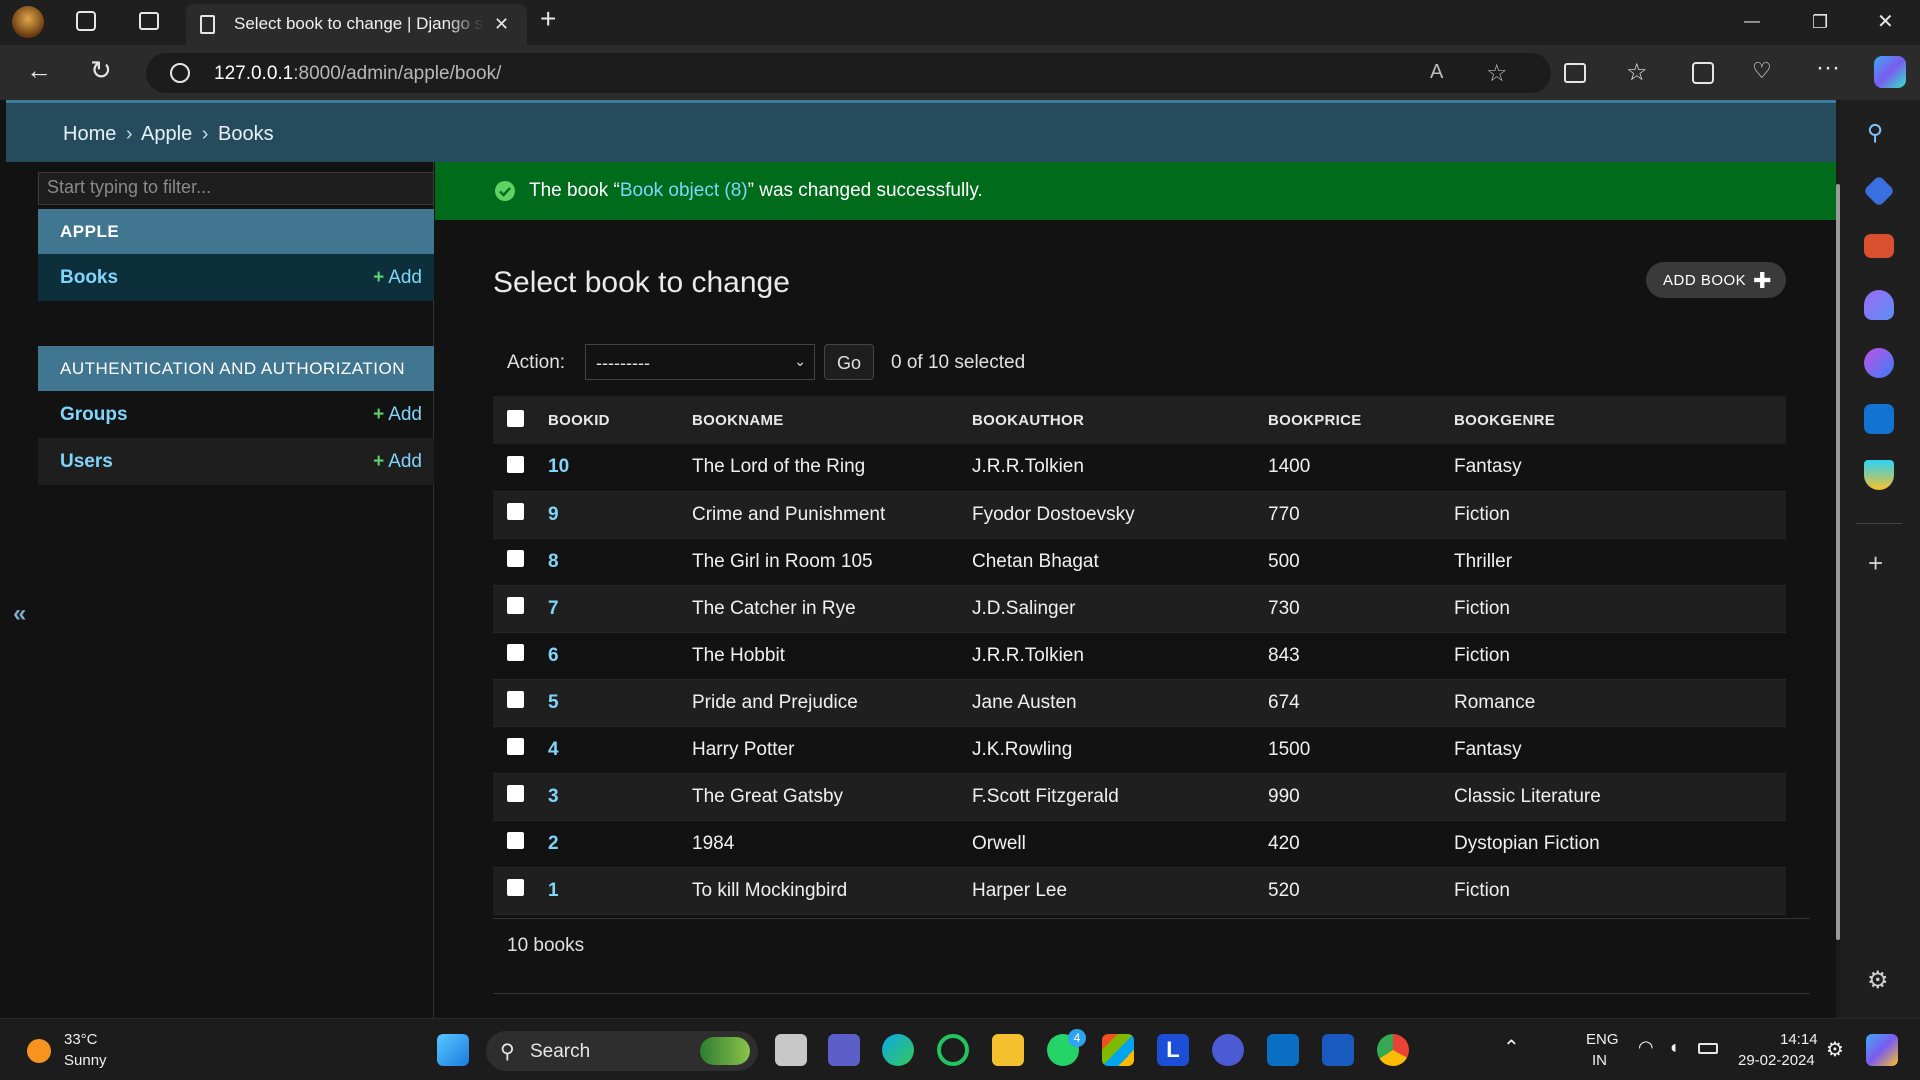 This screenshot has height=1080, width=1920. I want to click on collections-icon, so click(1703, 73).